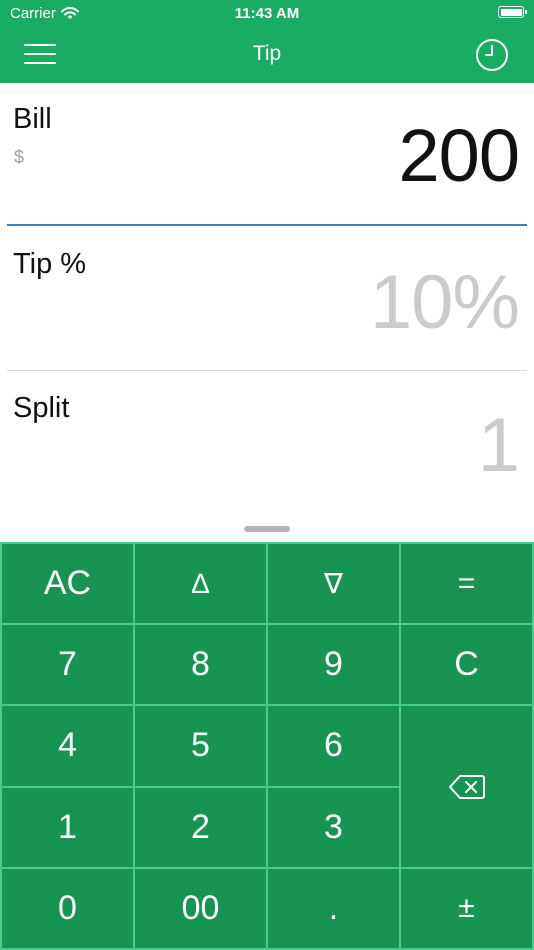 The height and width of the screenshot is (950, 534). Describe the element at coordinates (267, 370) in the screenshot. I see `divider` at that location.